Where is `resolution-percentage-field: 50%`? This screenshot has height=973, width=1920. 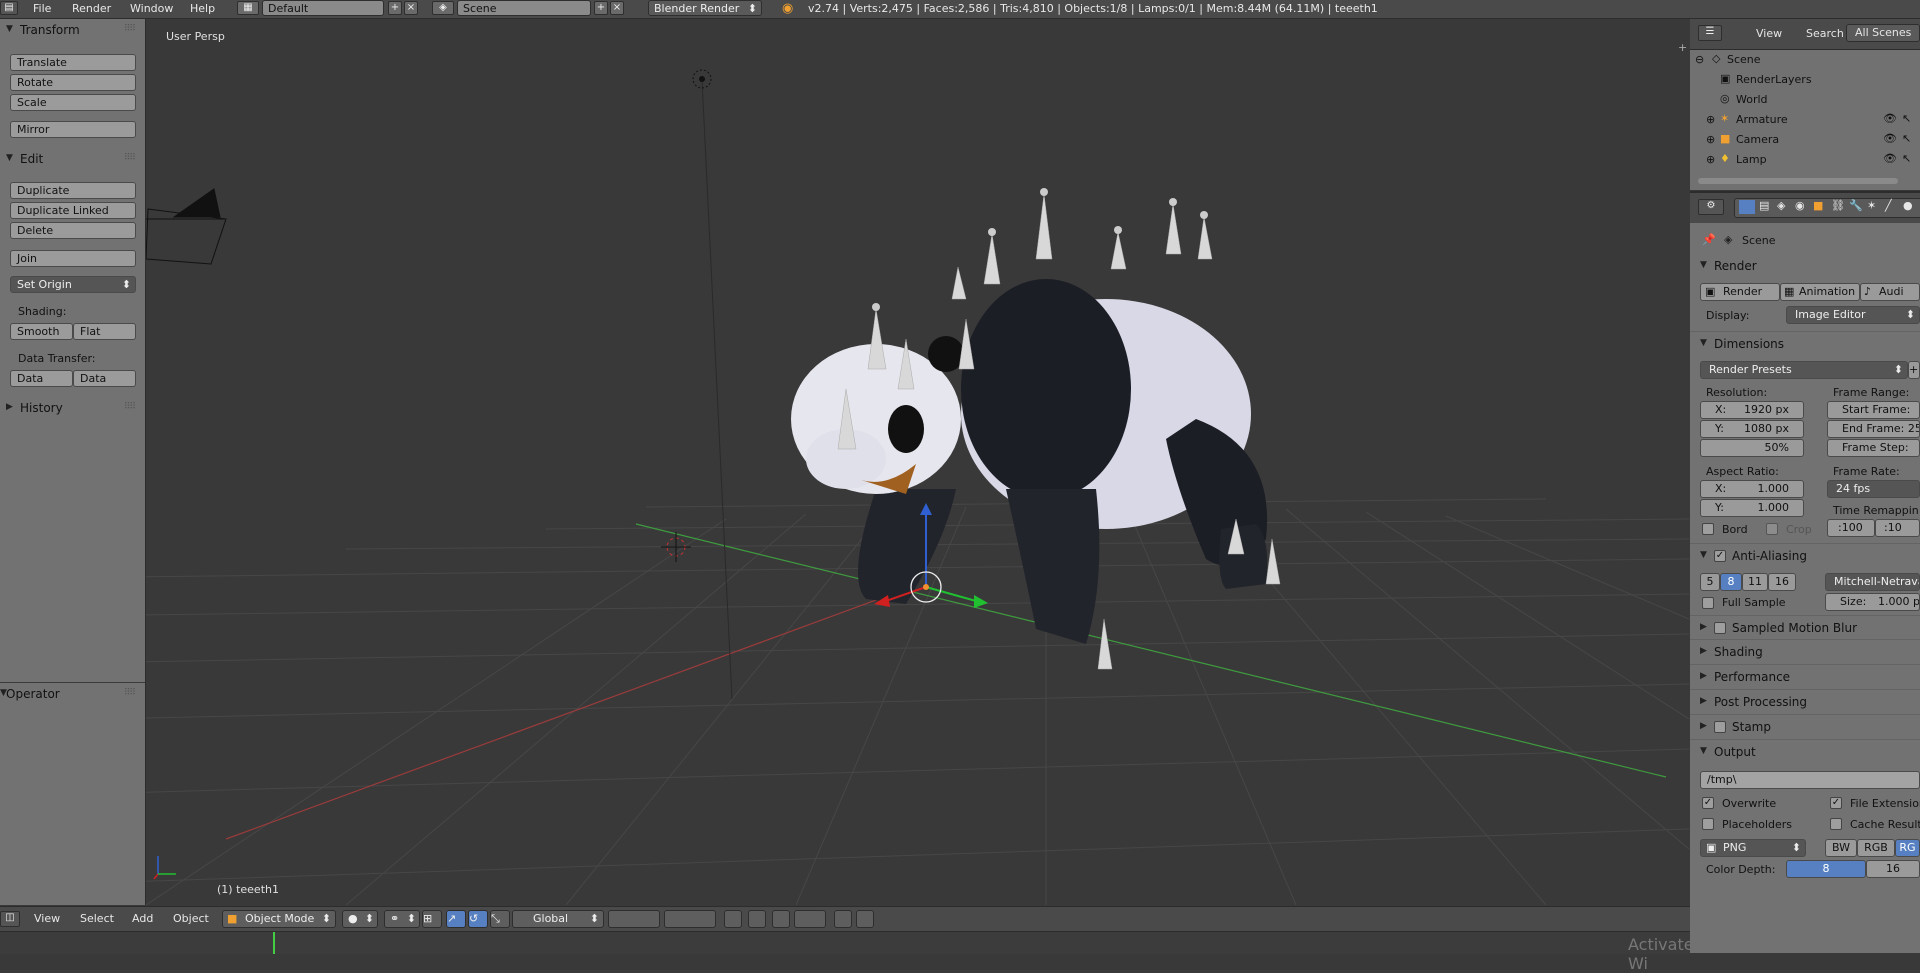 resolution-percentage-field: 50% is located at coordinates (1752, 448).